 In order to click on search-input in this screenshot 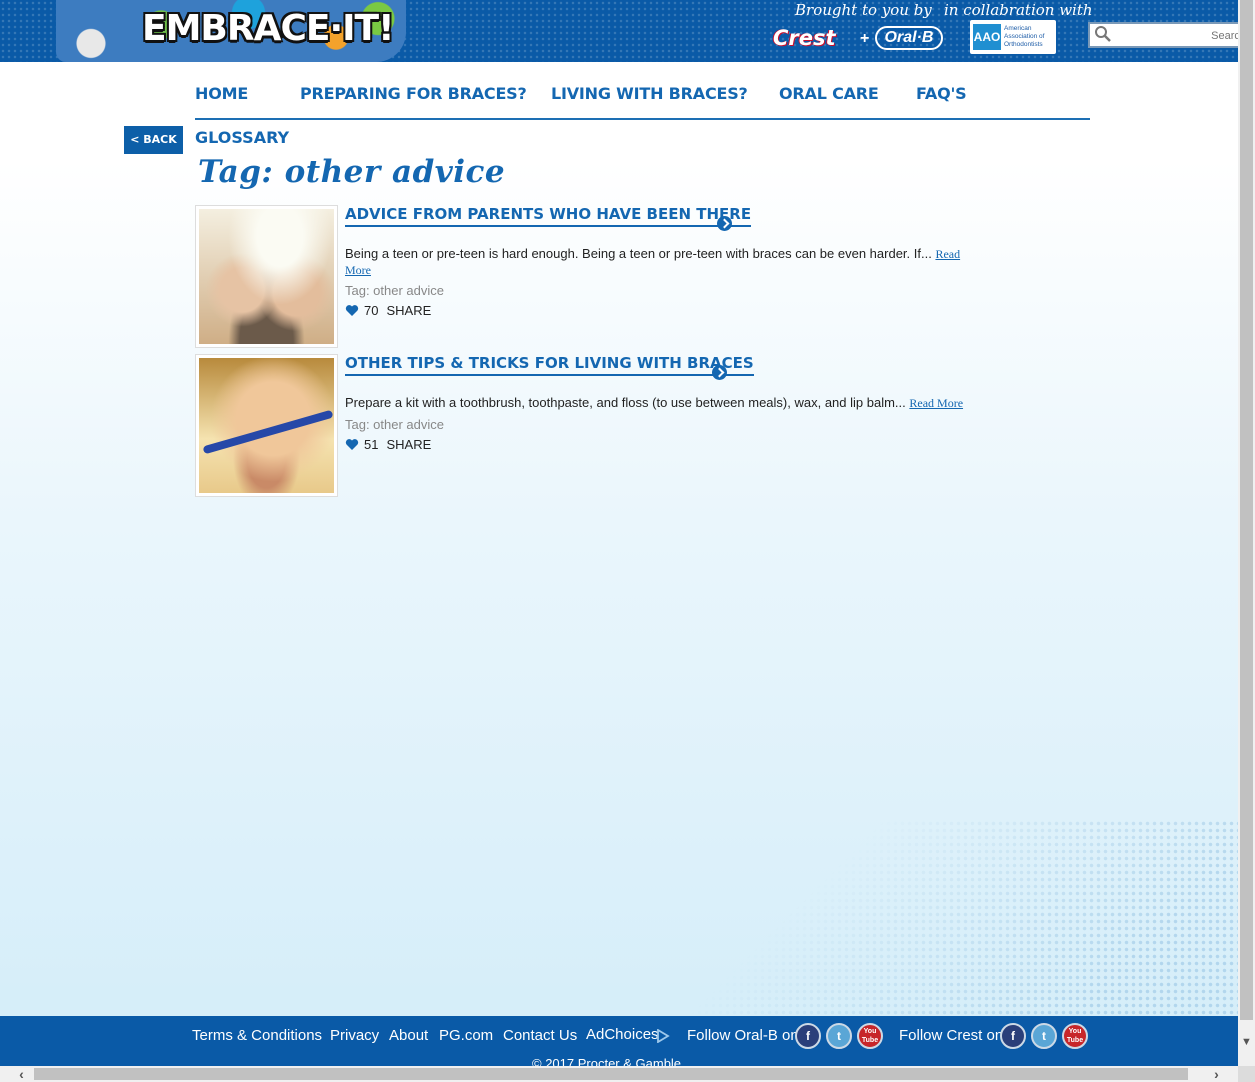, I will do `click(1181, 36)`.